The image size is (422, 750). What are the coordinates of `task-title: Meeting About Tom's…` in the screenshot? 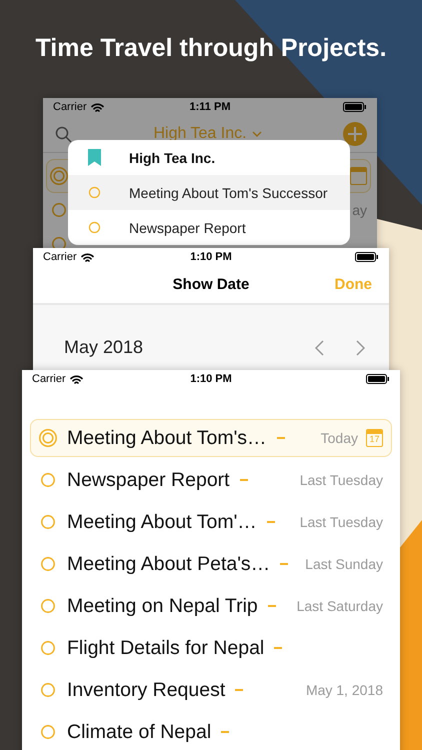 It's located at (167, 438).